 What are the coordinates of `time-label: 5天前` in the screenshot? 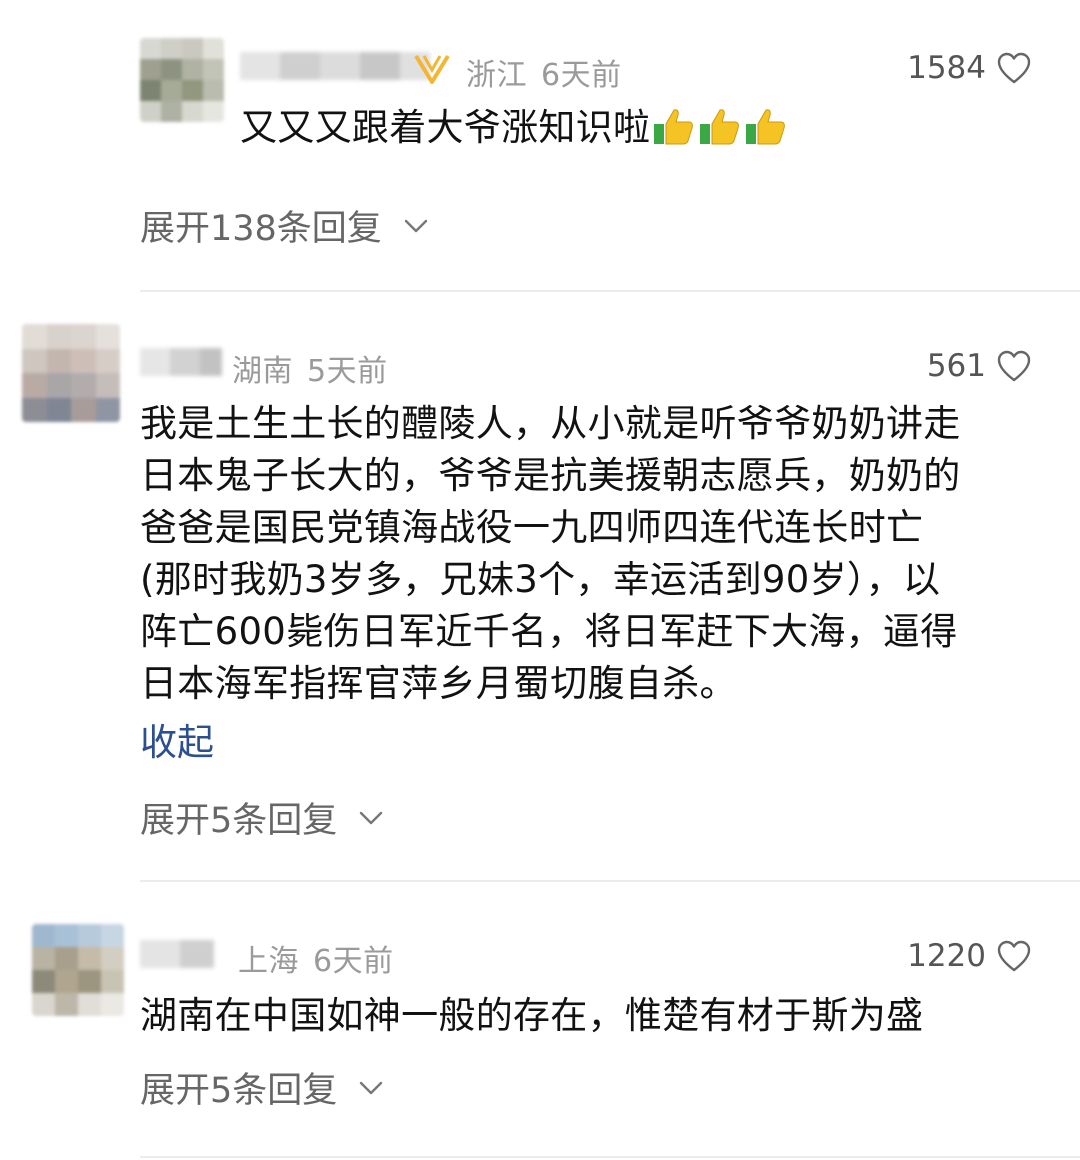 It's located at (347, 371).